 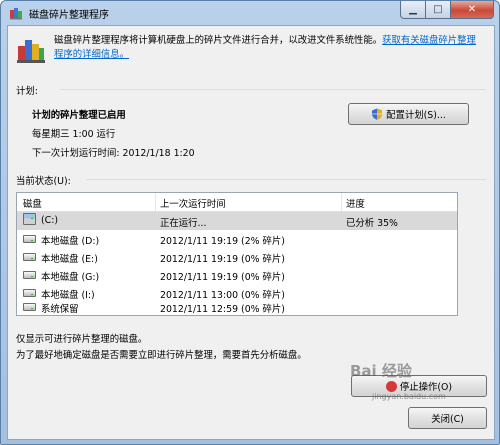 I want to click on disk-row-system-reserved: 系统保留 2012/1/11 12:59 (0% 碎片), so click(x=237, y=307).